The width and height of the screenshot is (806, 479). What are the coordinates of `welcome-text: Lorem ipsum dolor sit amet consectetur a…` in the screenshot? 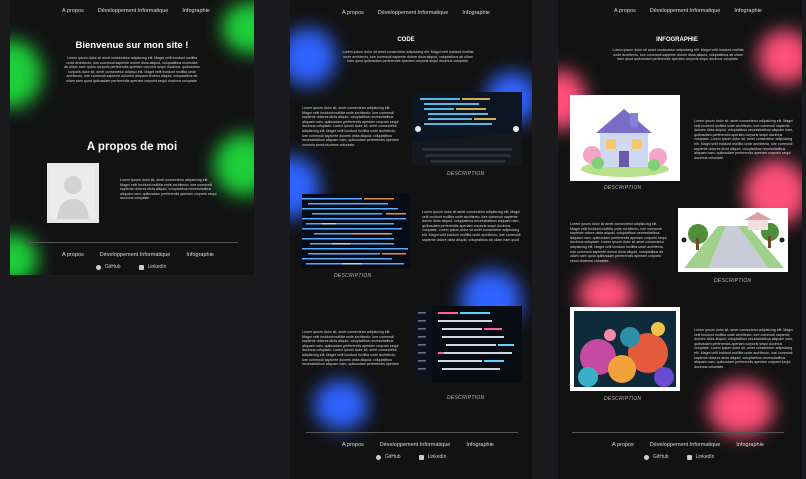 It's located at (132, 69).